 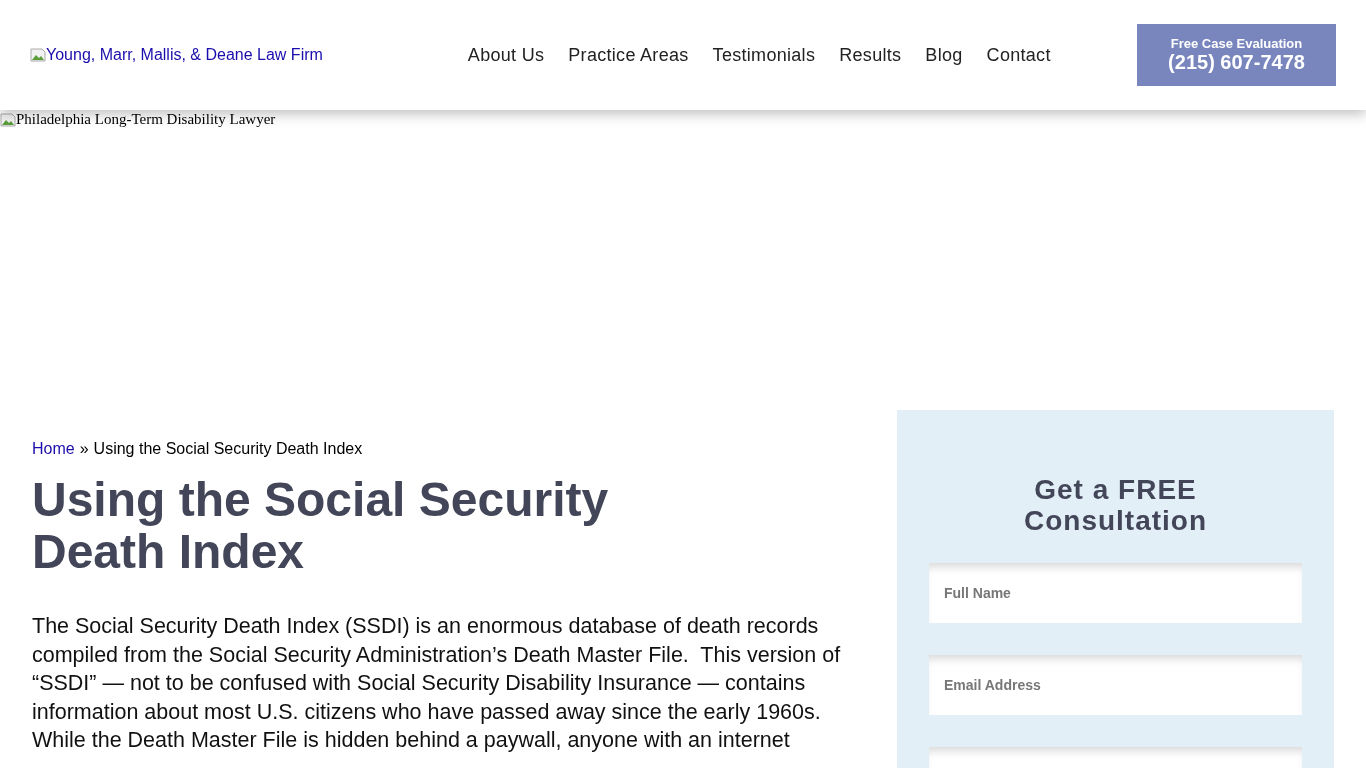 What do you see at coordinates (506, 55) in the screenshot?
I see `nav-link: About Us` at bounding box center [506, 55].